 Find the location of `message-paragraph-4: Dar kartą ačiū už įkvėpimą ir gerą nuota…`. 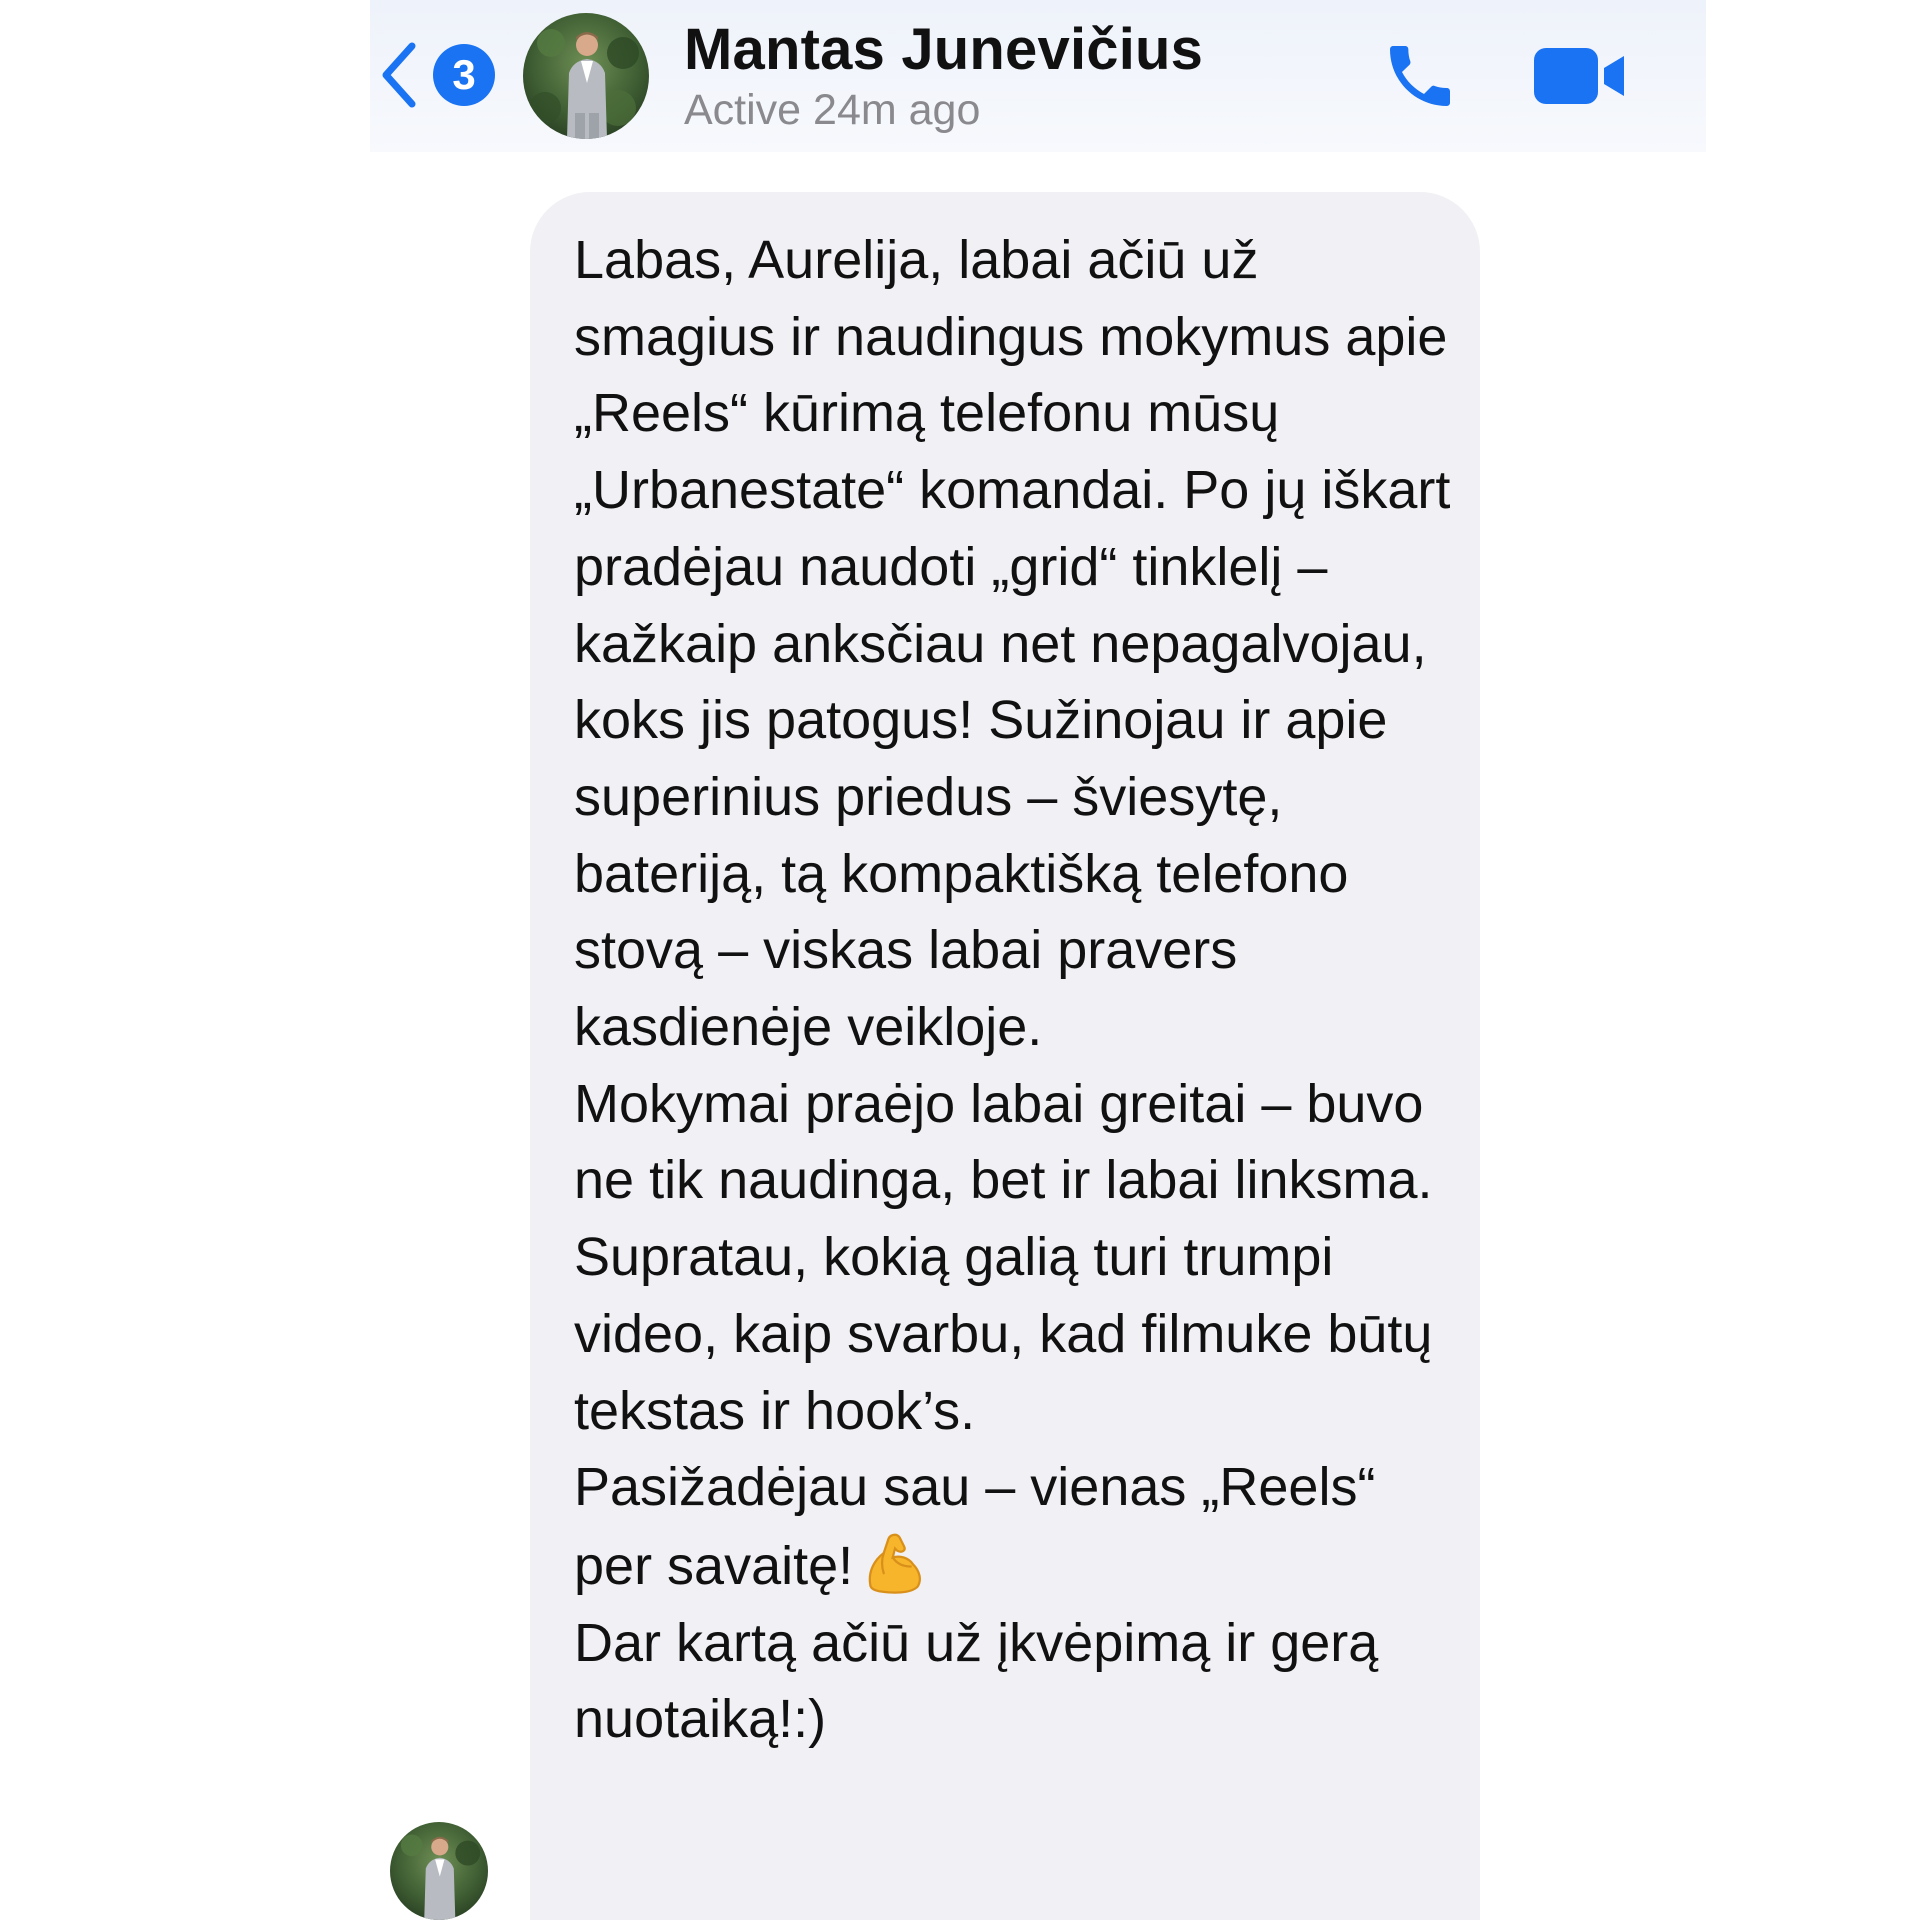

message-paragraph-4: Dar kartą ačiū už įkvėpimą ir gerą nuota… is located at coordinates (976, 1681).